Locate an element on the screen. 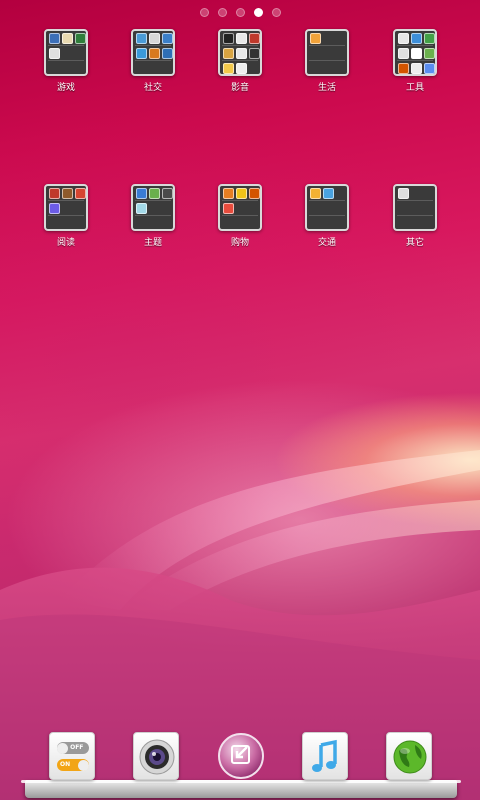  dock-shelf is located at coordinates (241, 789).